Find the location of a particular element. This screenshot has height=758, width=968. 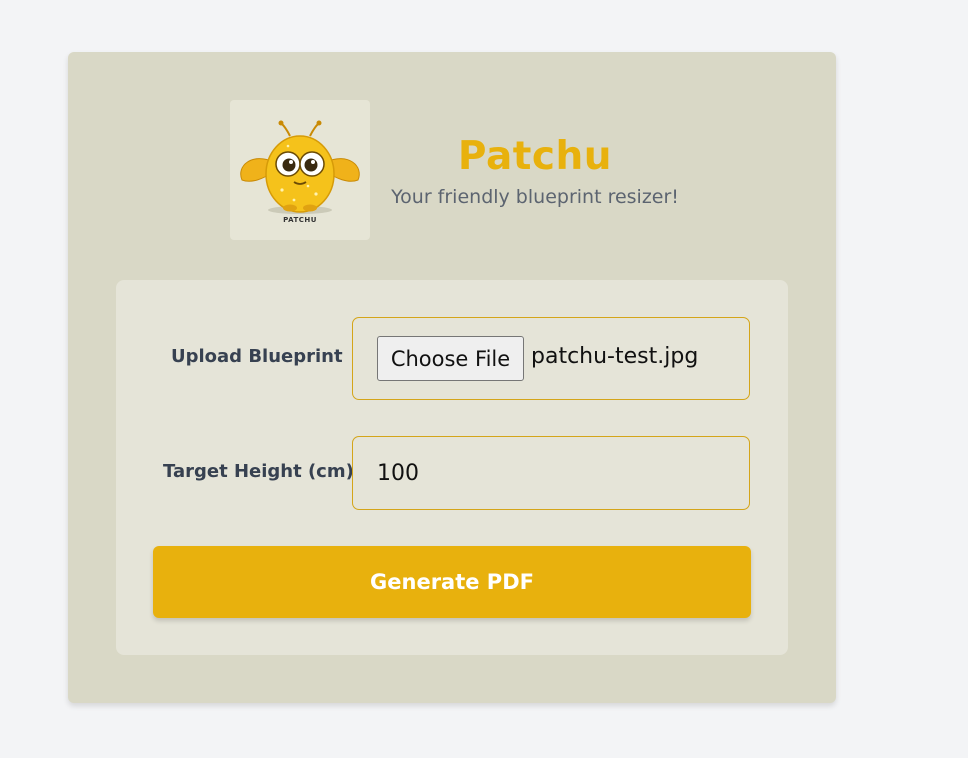

target-height-input is located at coordinates (551, 473).